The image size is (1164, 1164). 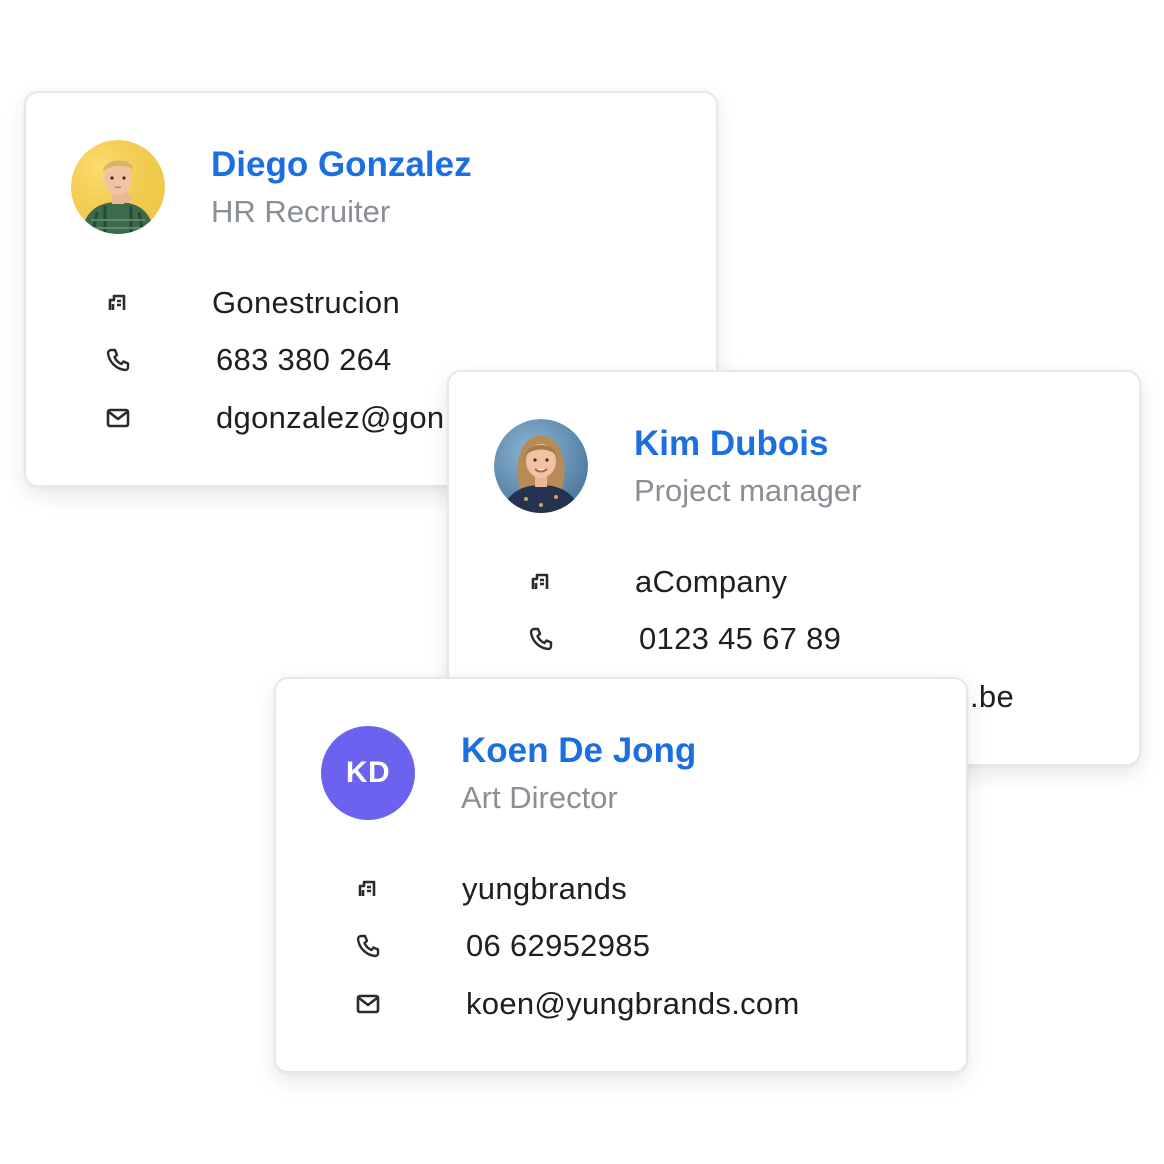 What do you see at coordinates (660, 889) in the screenshot?
I see `company-row: yungbrands` at bounding box center [660, 889].